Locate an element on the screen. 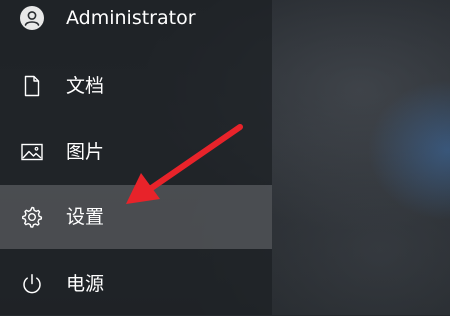 Image resolution: width=450 pixels, height=316 pixels. user-avatar-icon is located at coordinates (32, 18).